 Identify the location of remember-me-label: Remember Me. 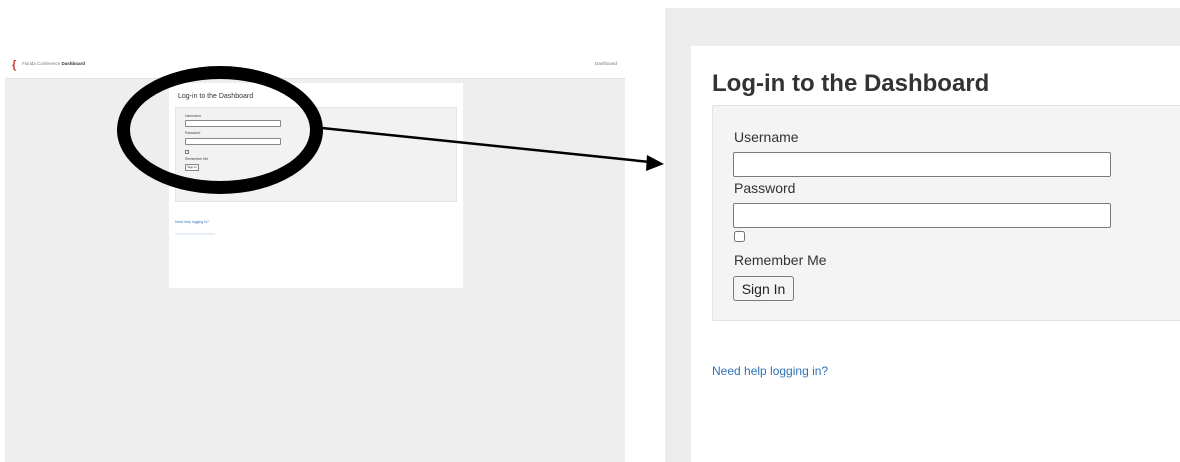
(780, 260).